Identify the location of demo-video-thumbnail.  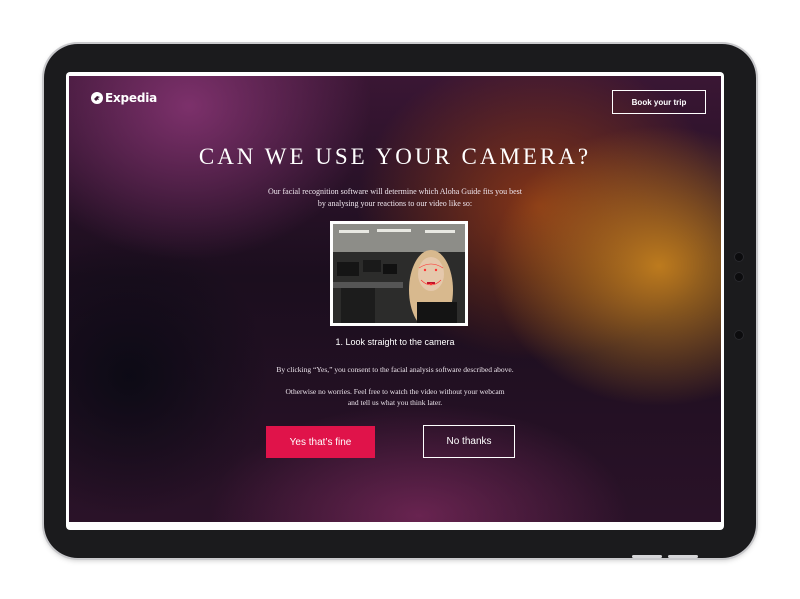
(399, 273).